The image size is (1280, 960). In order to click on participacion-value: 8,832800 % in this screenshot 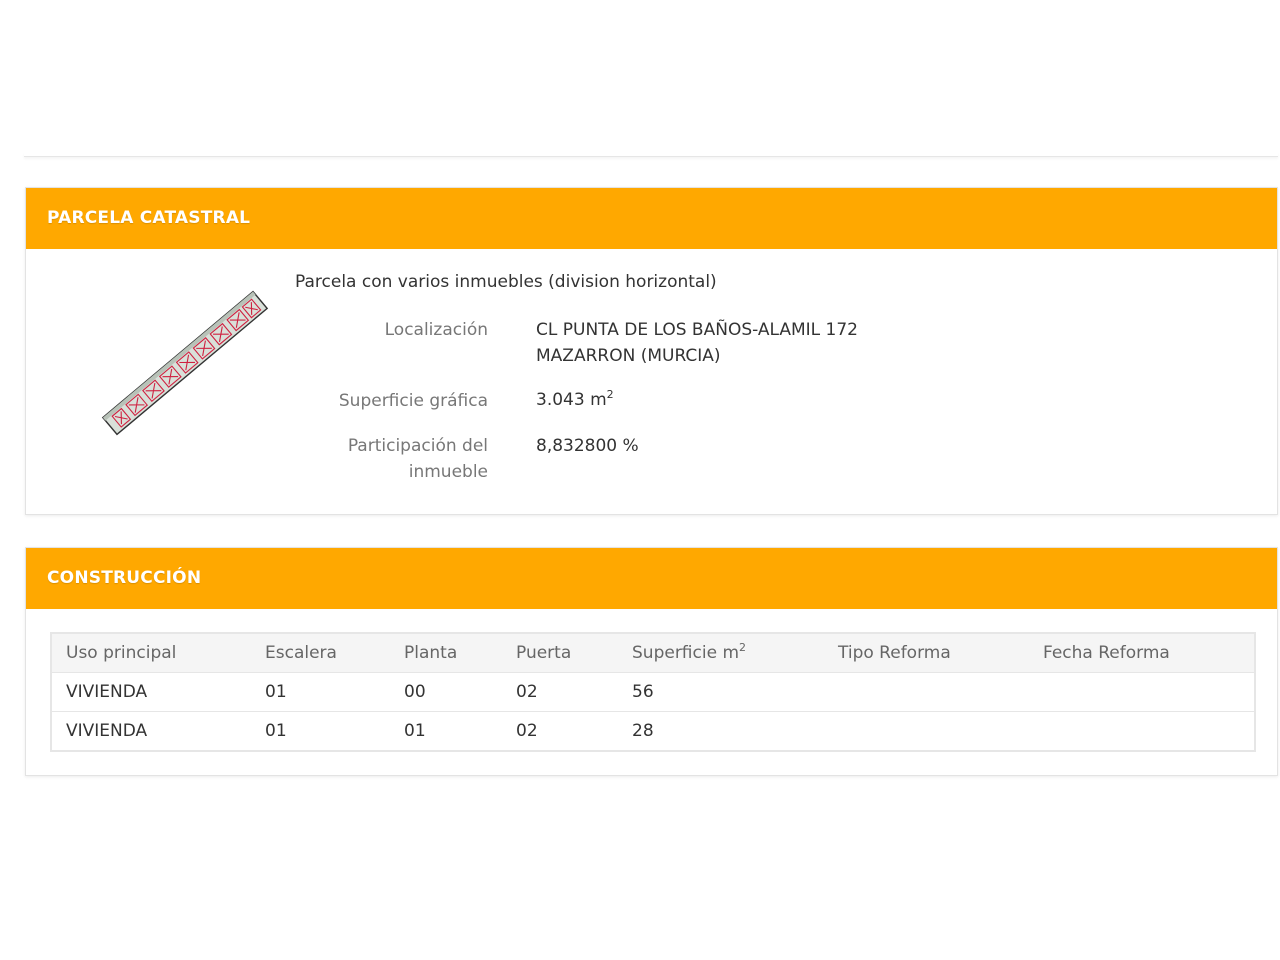, I will do `click(587, 446)`.